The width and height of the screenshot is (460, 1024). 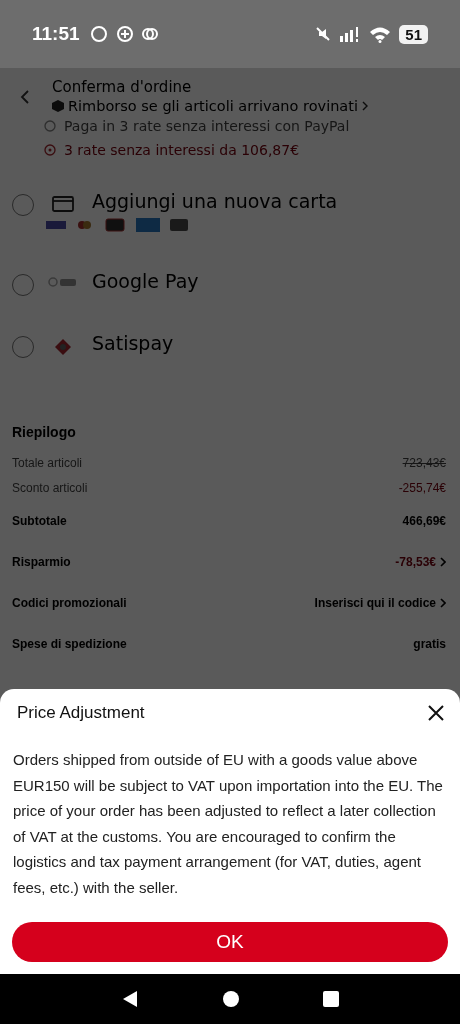 What do you see at coordinates (50, 487) in the screenshot?
I see `summary-label: Sconto articoli` at bounding box center [50, 487].